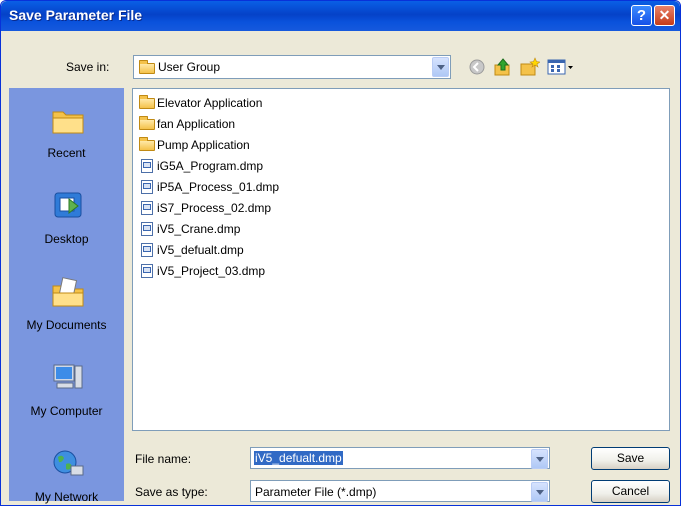 The width and height of the screenshot is (681, 506). I want to click on list-item: Pump Application, so click(194, 145).